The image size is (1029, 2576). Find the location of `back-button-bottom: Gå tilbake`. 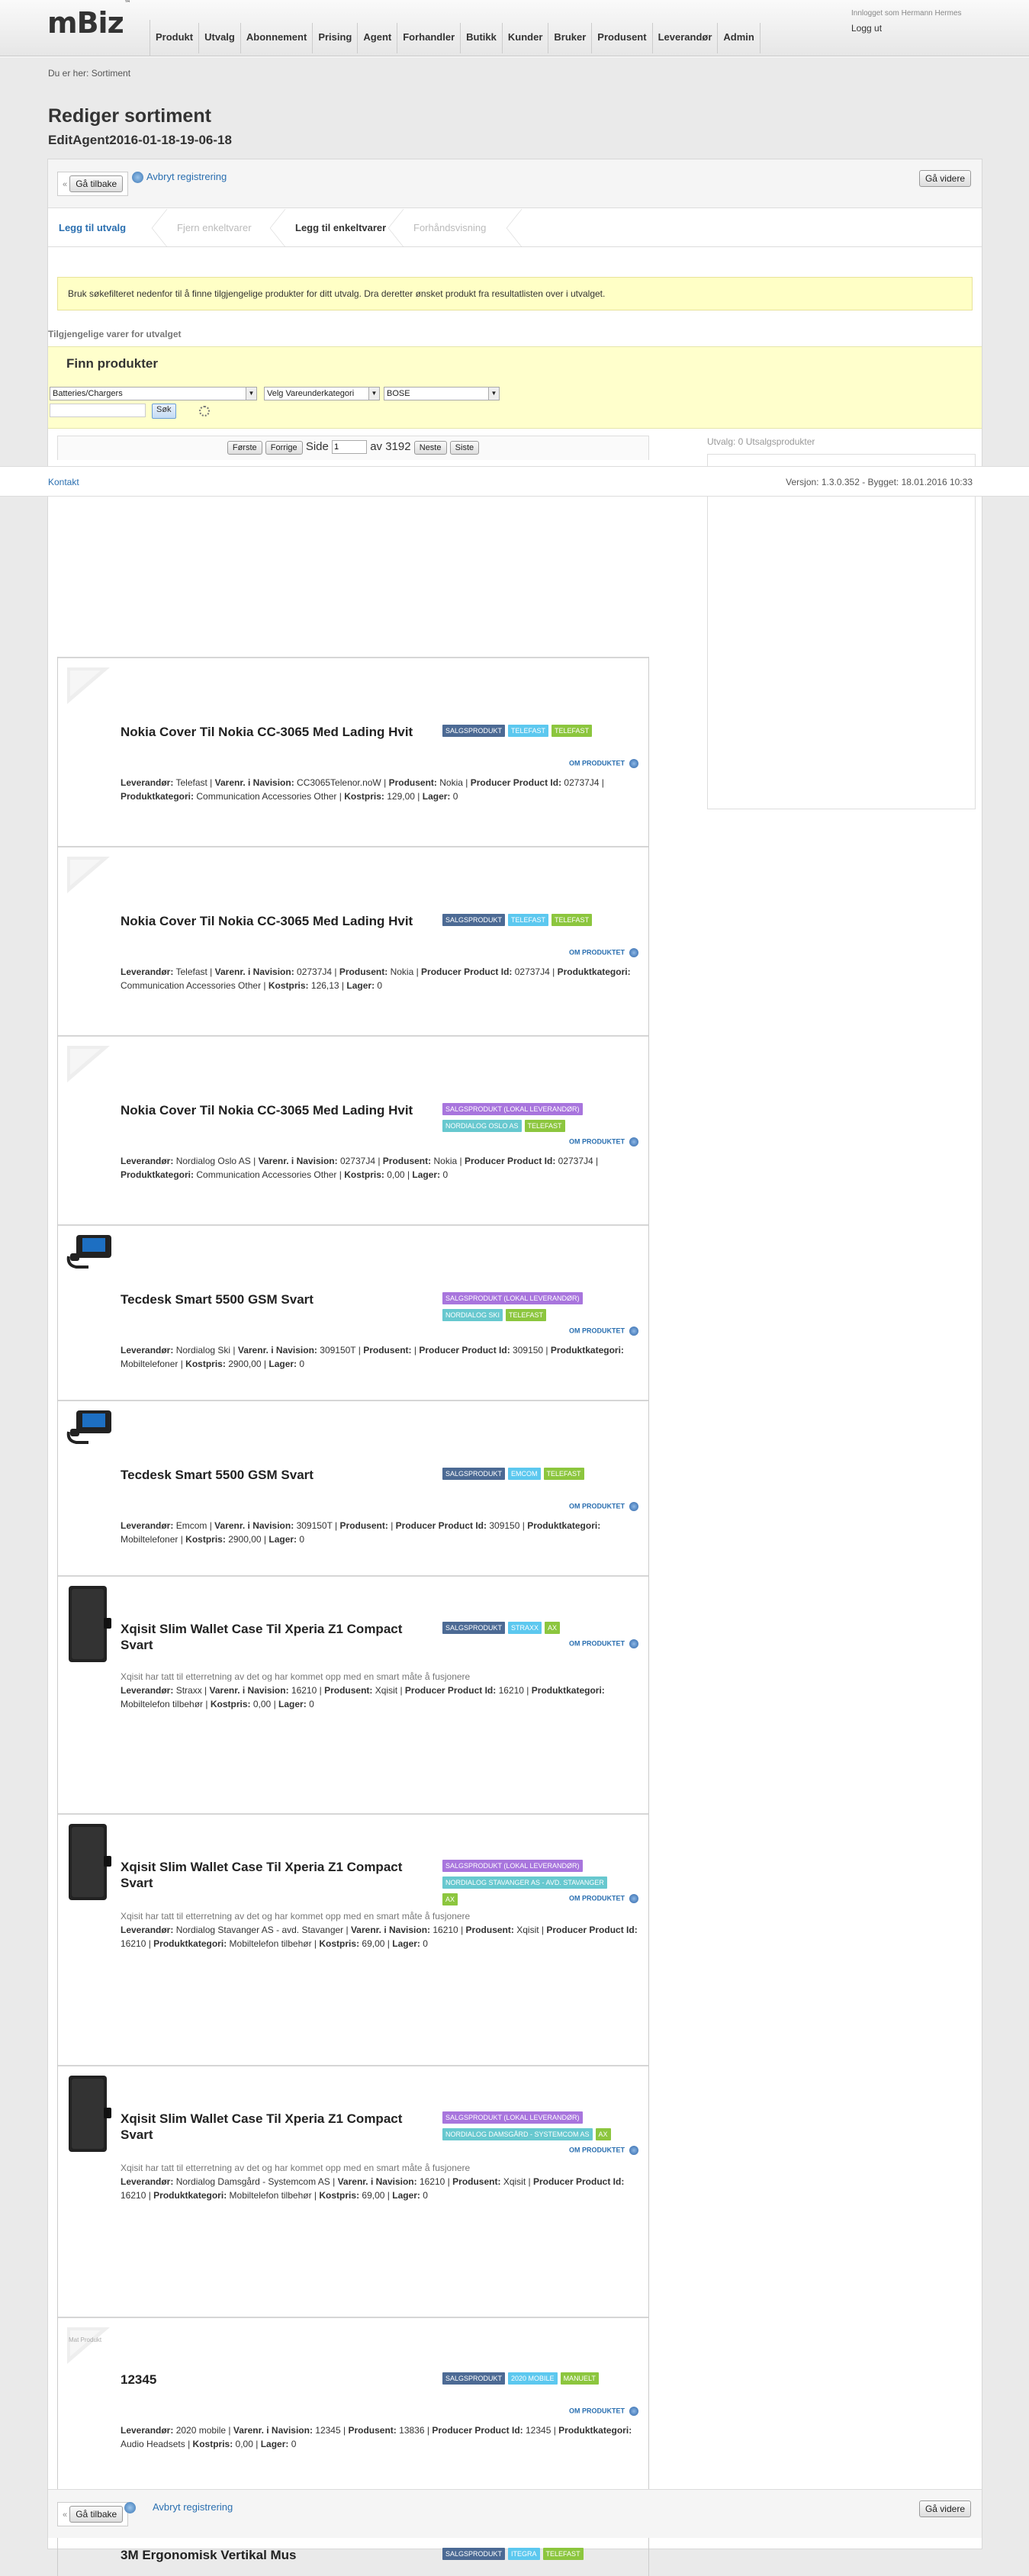

back-button-bottom: Gå tilbake is located at coordinates (96, 2515).